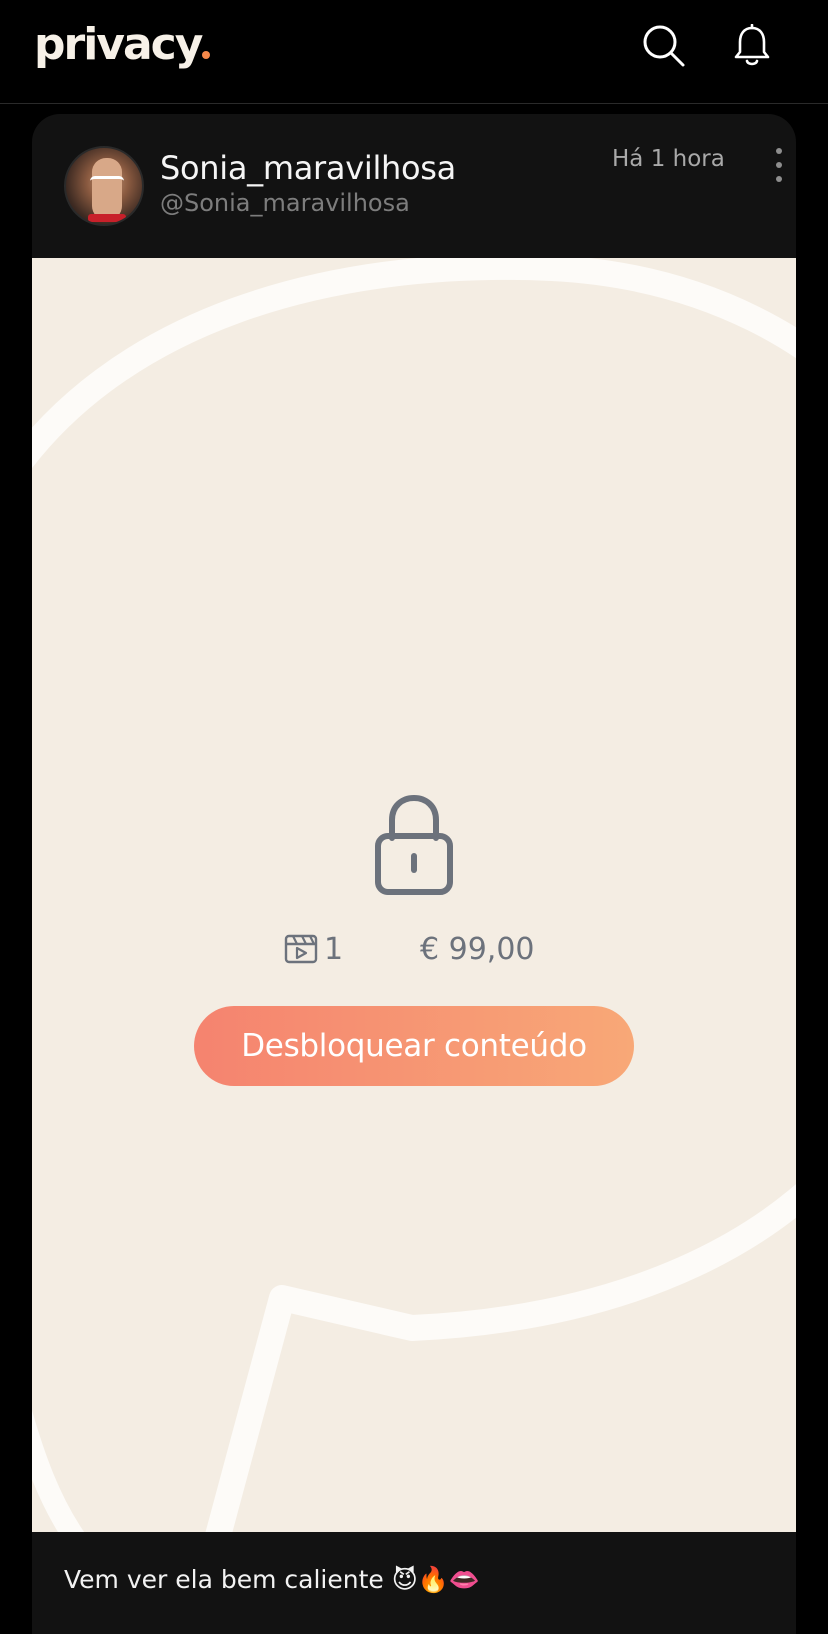 This screenshot has width=828, height=1634. I want to click on video-clapper-icon, so click(301, 949).